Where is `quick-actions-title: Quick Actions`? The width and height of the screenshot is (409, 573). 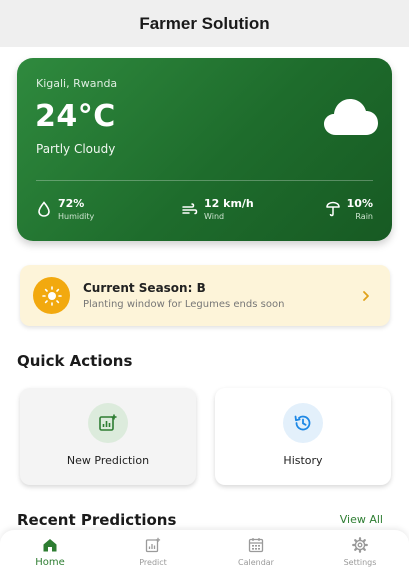 quick-actions-title: Quick Actions is located at coordinates (75, 361).